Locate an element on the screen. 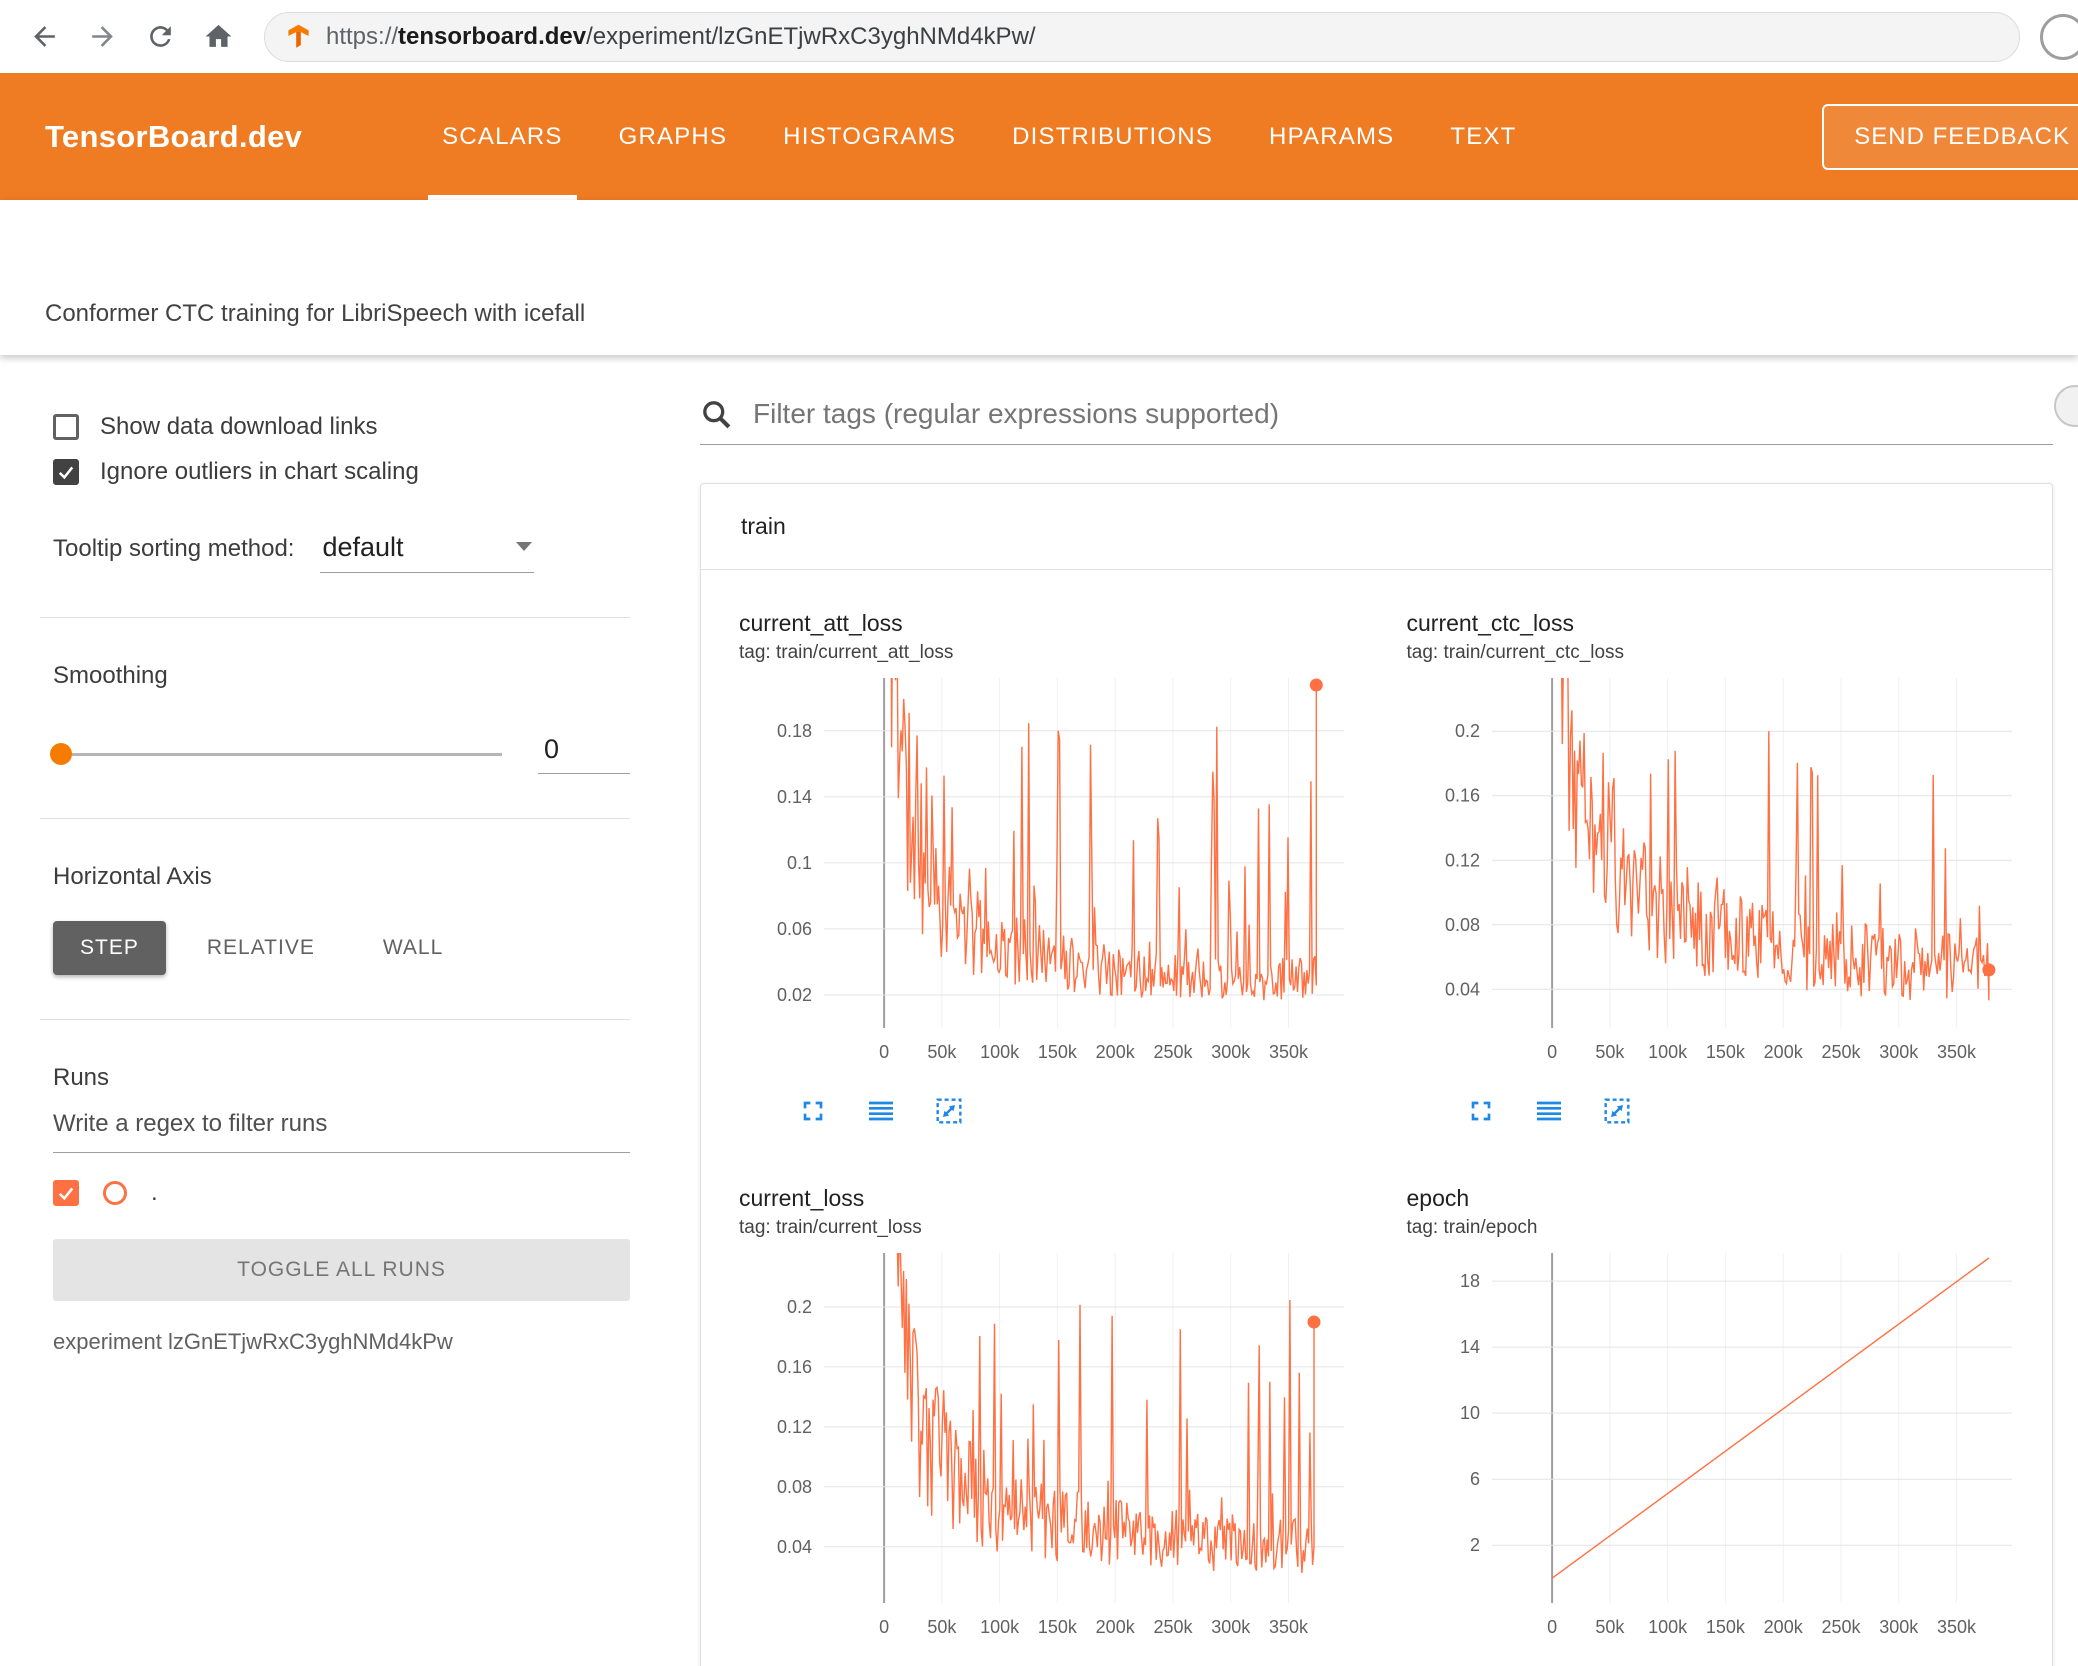 The image size is (2078, 1666). chart-tag: tag: train/current_ctc_loss is located at coordinates (1515, 652).